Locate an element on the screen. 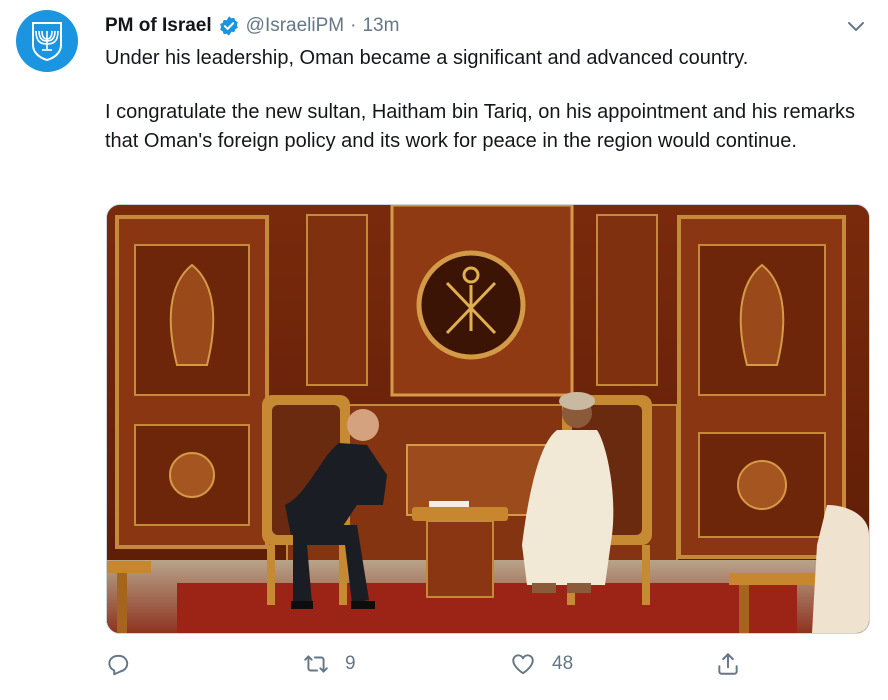 Image resolution: width=888 pixels, height=700 pixels. heart-icon is located at coordinates (523, 664).